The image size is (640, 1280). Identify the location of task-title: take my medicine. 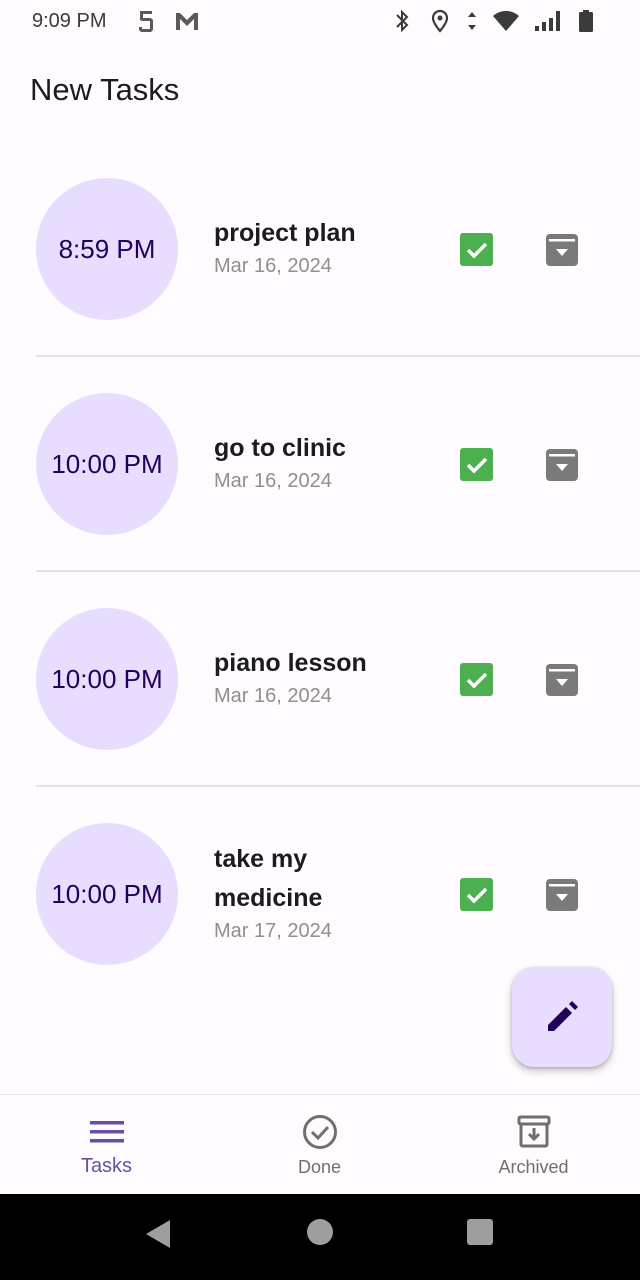
(268, 878).